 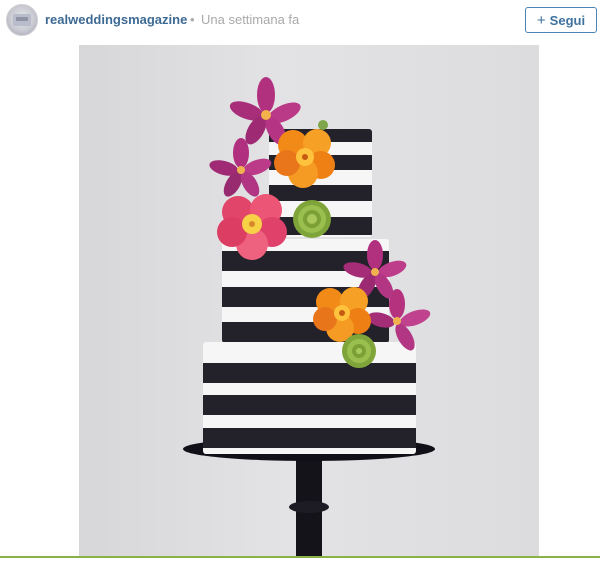 I want to click on flower-purple-left, so click(x=240, y=167).